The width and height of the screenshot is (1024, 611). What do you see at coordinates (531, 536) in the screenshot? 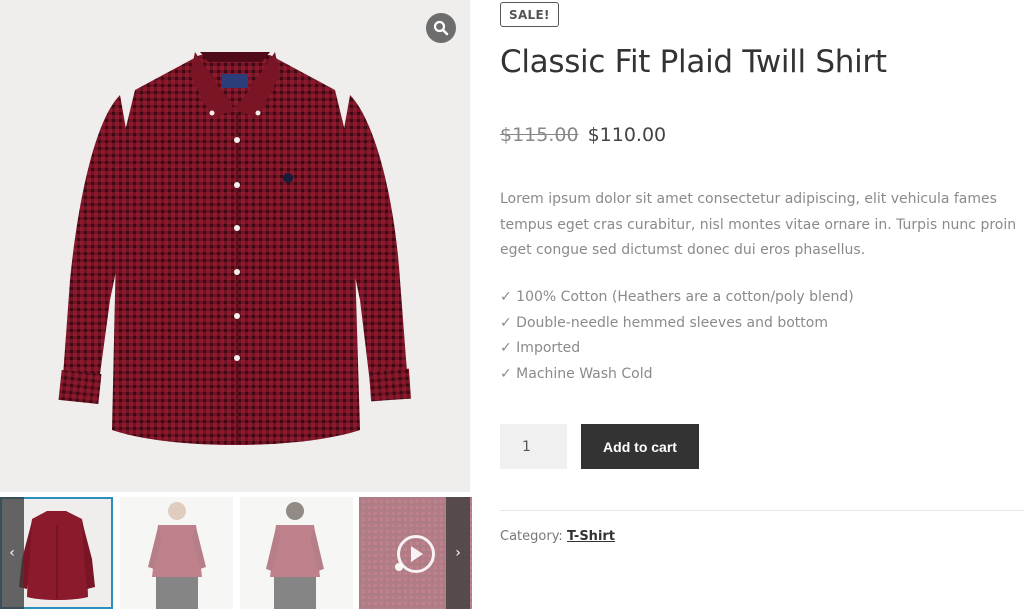
I see `category-label: Category:` at bounding box center [531, 536].